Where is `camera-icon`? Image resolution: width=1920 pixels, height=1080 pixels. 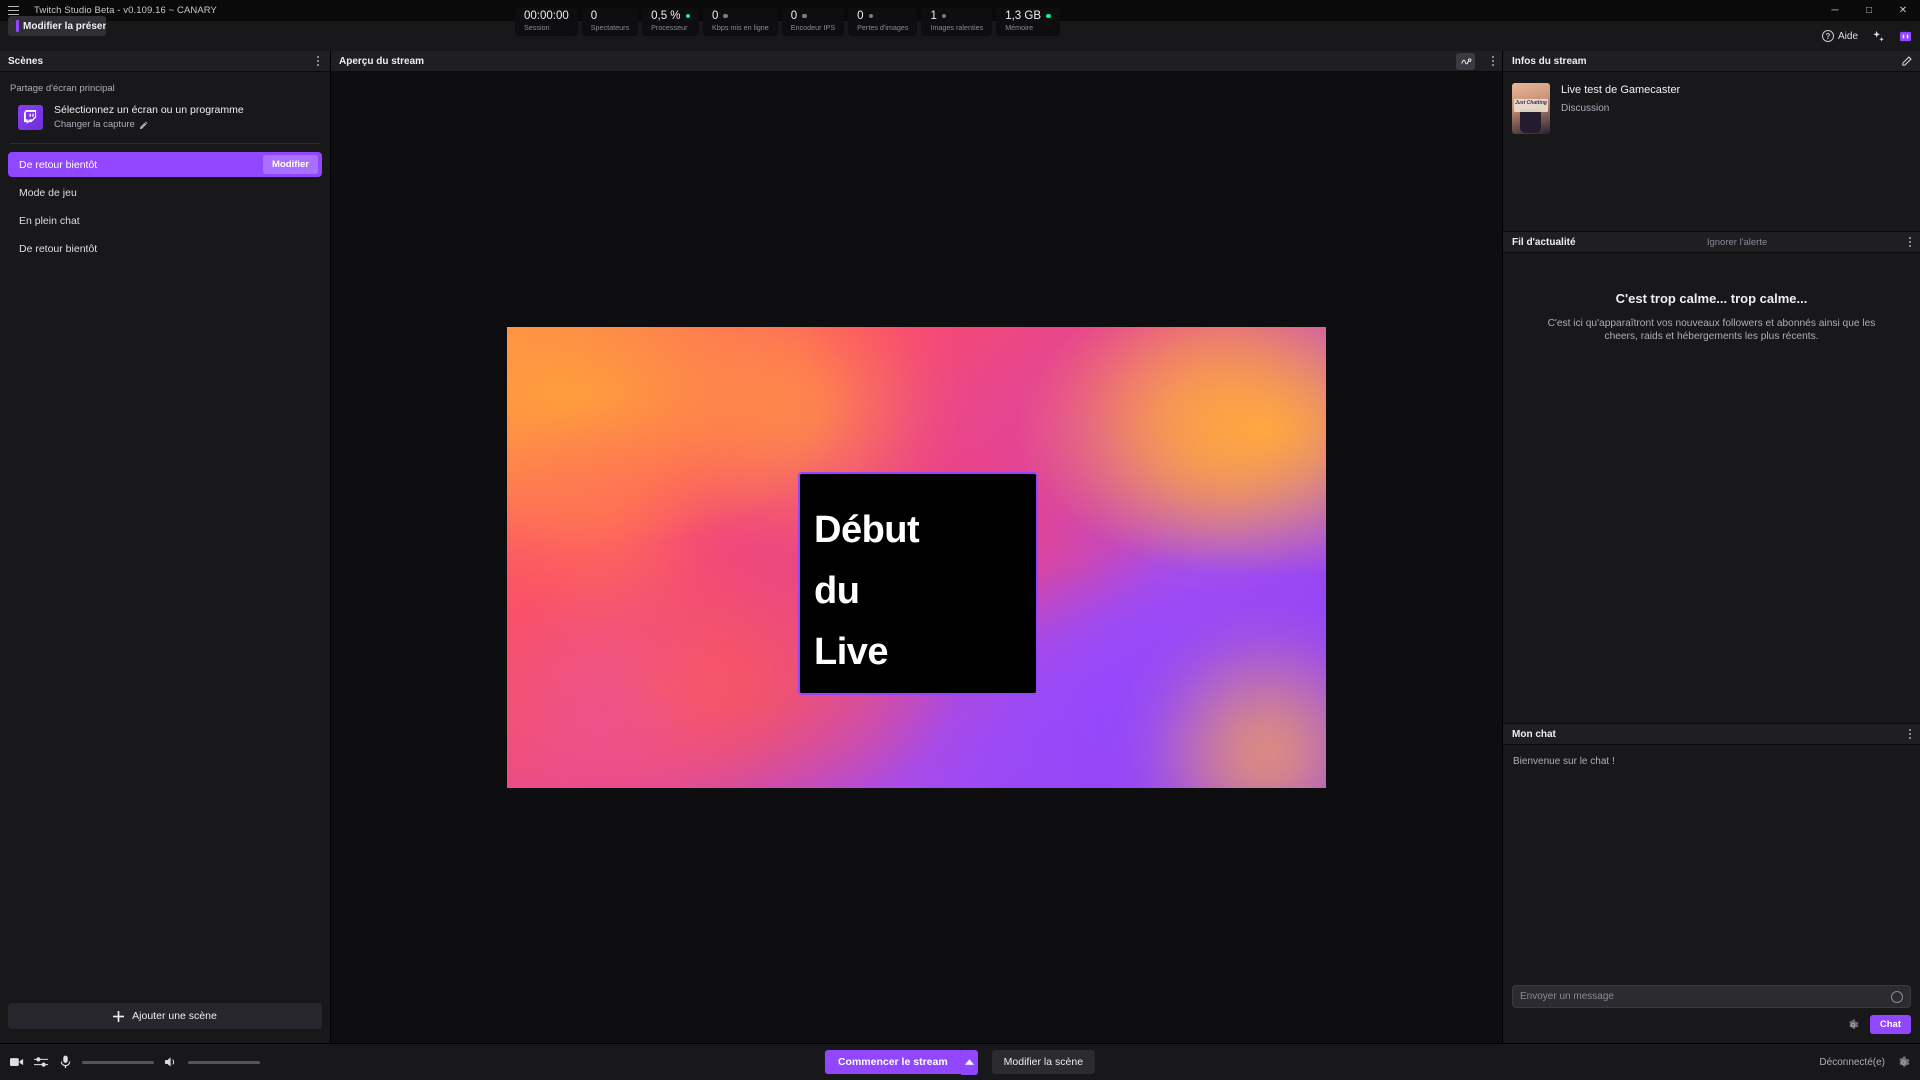
camera-icon is located at coordinates (17, 1062).